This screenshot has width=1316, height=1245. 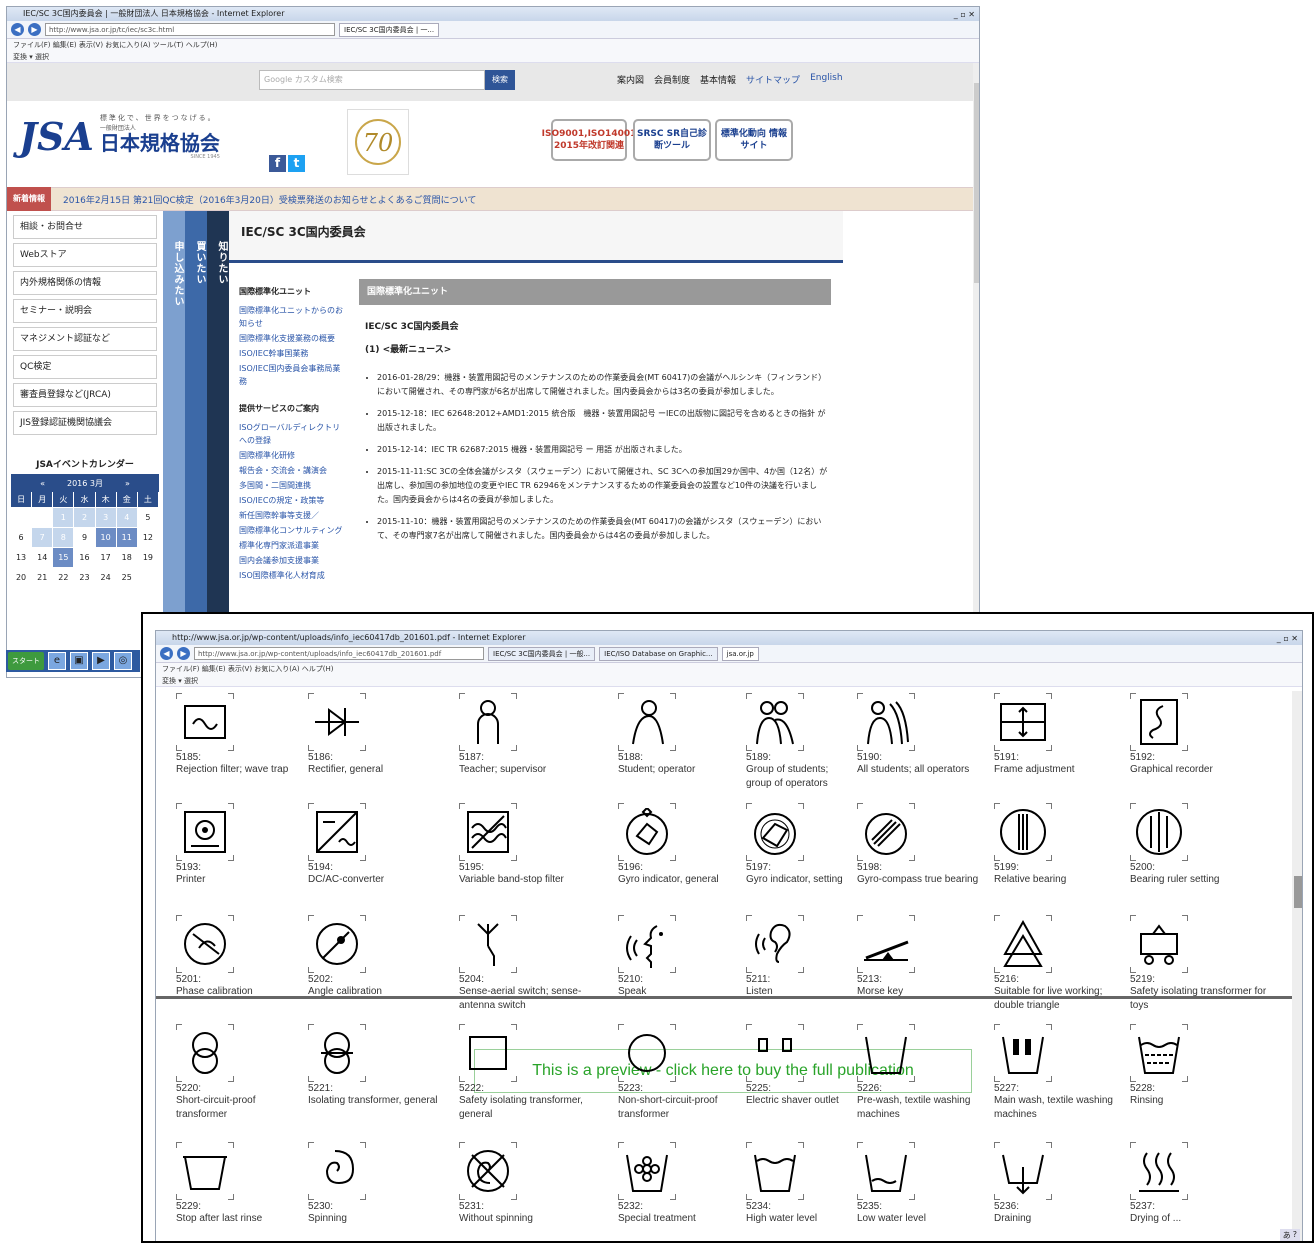 I want to click on calendar-day: 2, so click(x=85, y=518).